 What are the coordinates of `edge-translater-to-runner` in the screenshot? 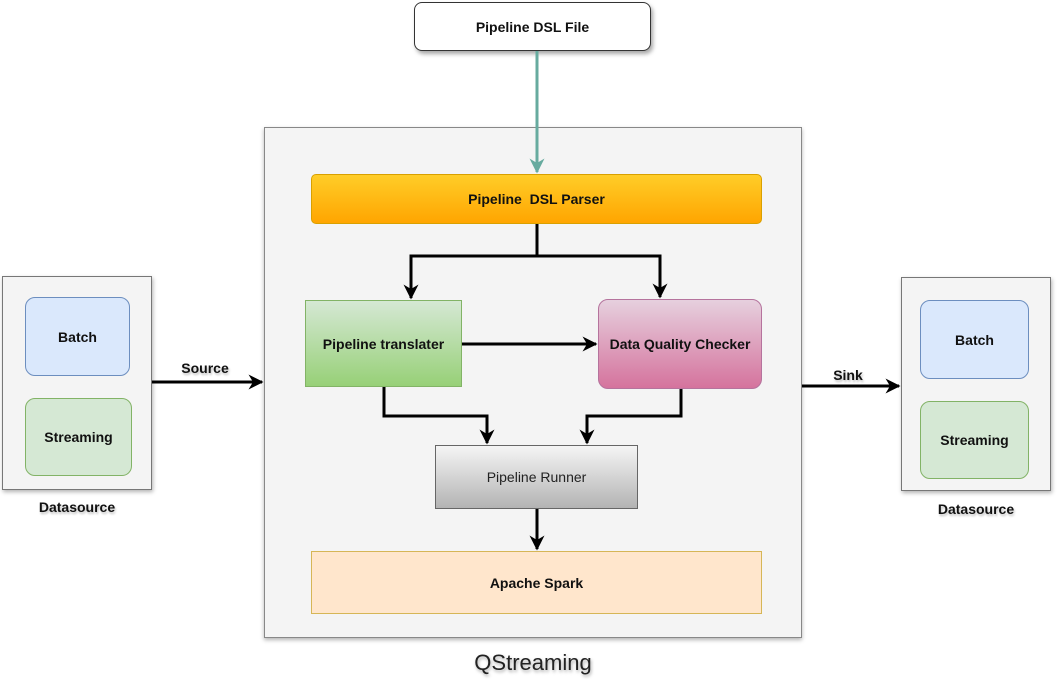 It's located at (438, 416).